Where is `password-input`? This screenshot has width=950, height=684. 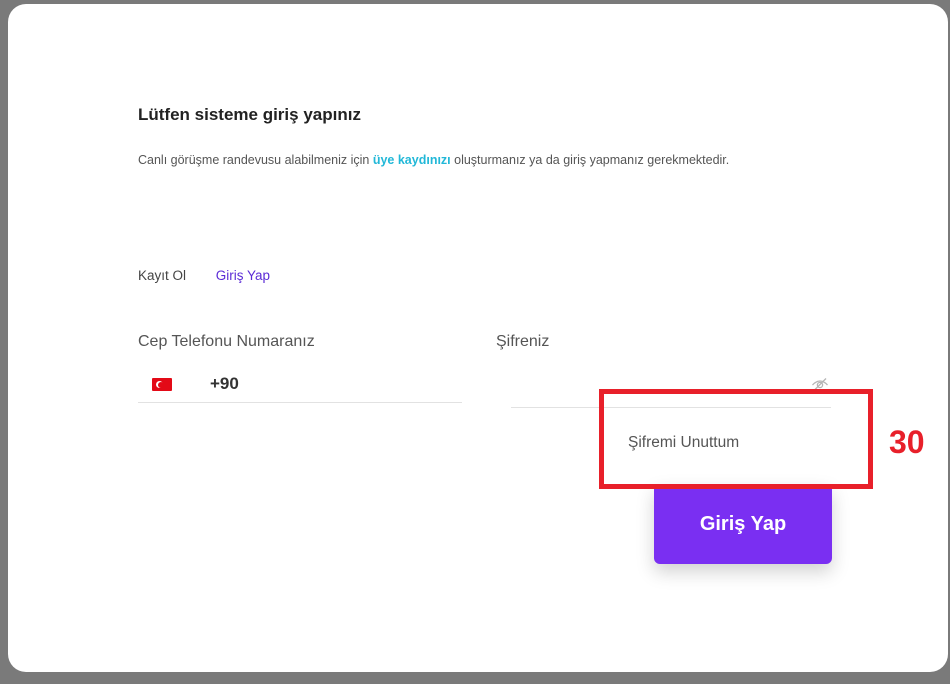 password-input is located at coordinates (653, 388).